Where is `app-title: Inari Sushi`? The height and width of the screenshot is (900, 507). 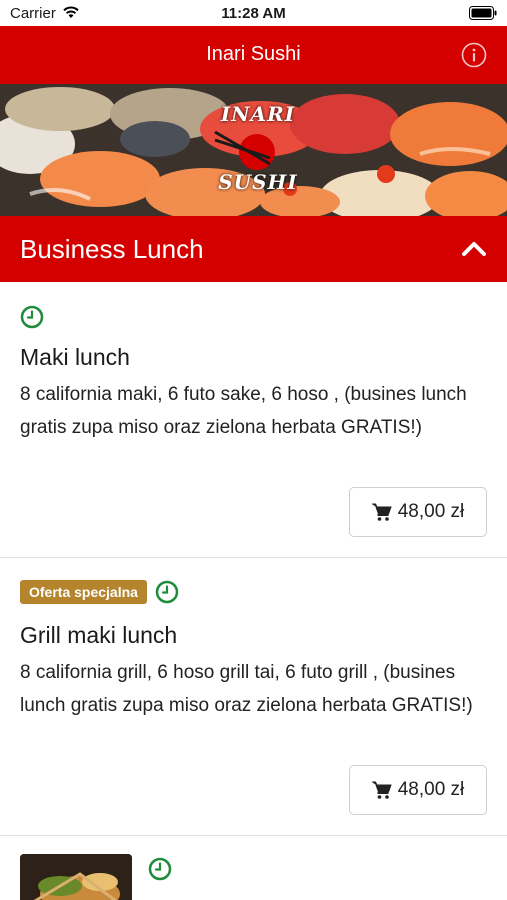 app-title: Inari Sushi is located at coordinates (253, 54).